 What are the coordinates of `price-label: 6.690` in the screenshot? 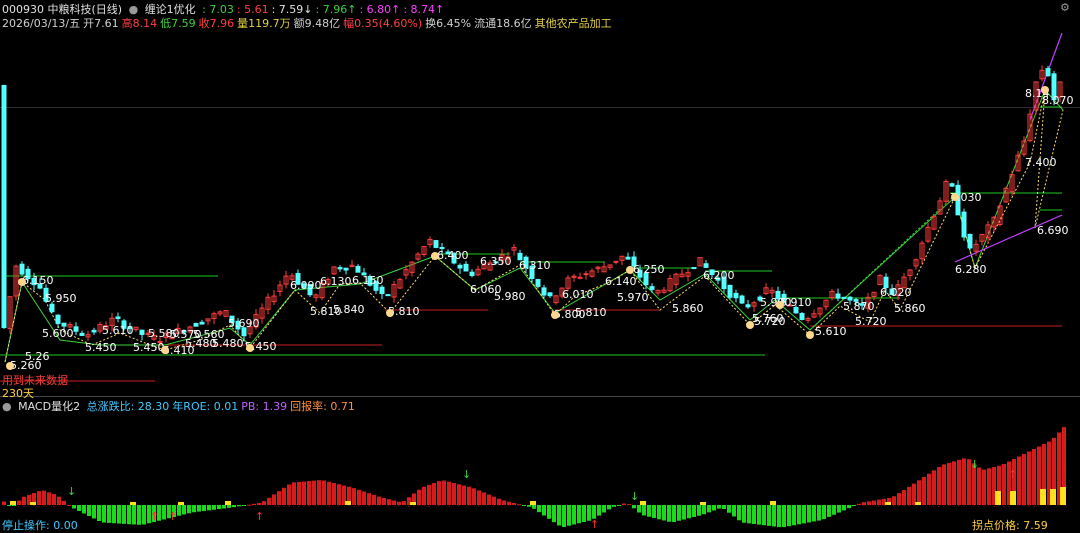 It's located at (1053, 230).